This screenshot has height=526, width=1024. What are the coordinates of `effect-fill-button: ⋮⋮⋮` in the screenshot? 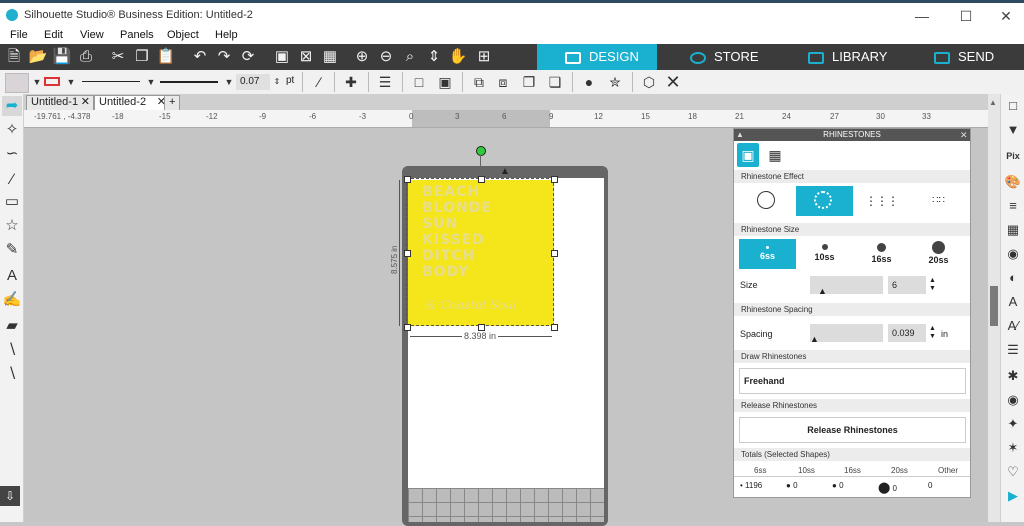 It's located at (881, 201).